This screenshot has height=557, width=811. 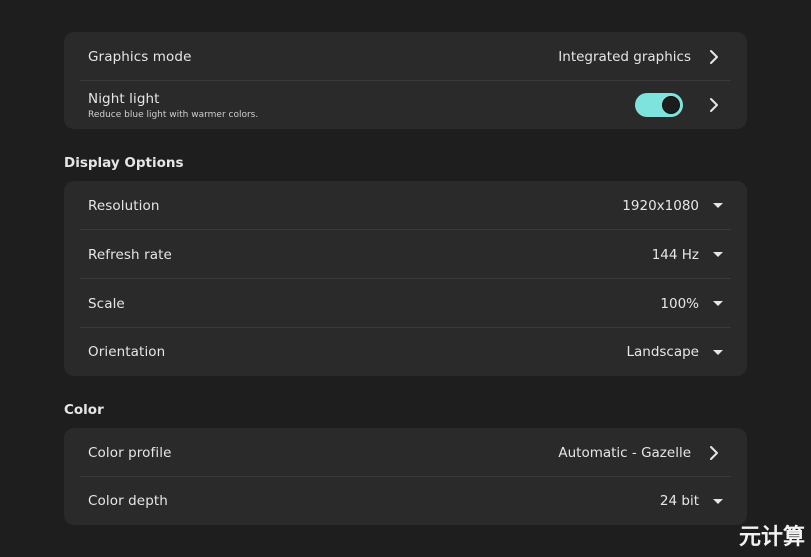 I want to click on resolution-value: 1920x1080, so click(x=660, y=205).